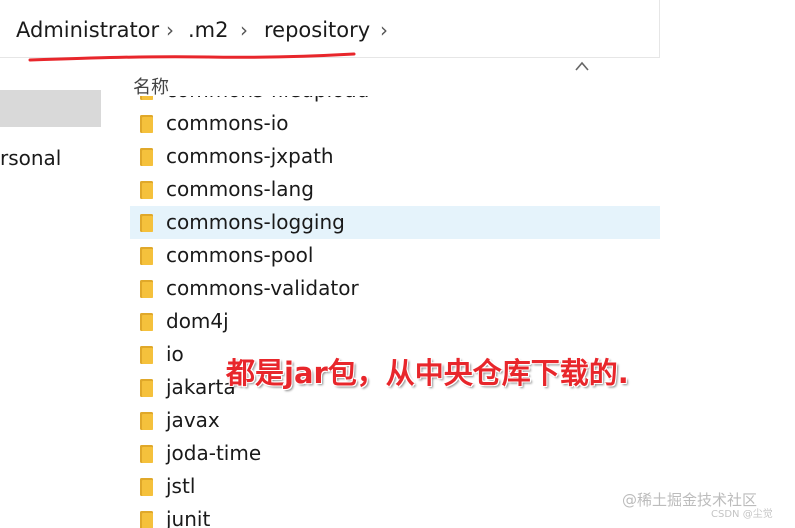 This screenshot has height=528, width=795. Describe the element at coordinates (193, 420) in the screenshot. I see `list-item-label: javax` at that location.